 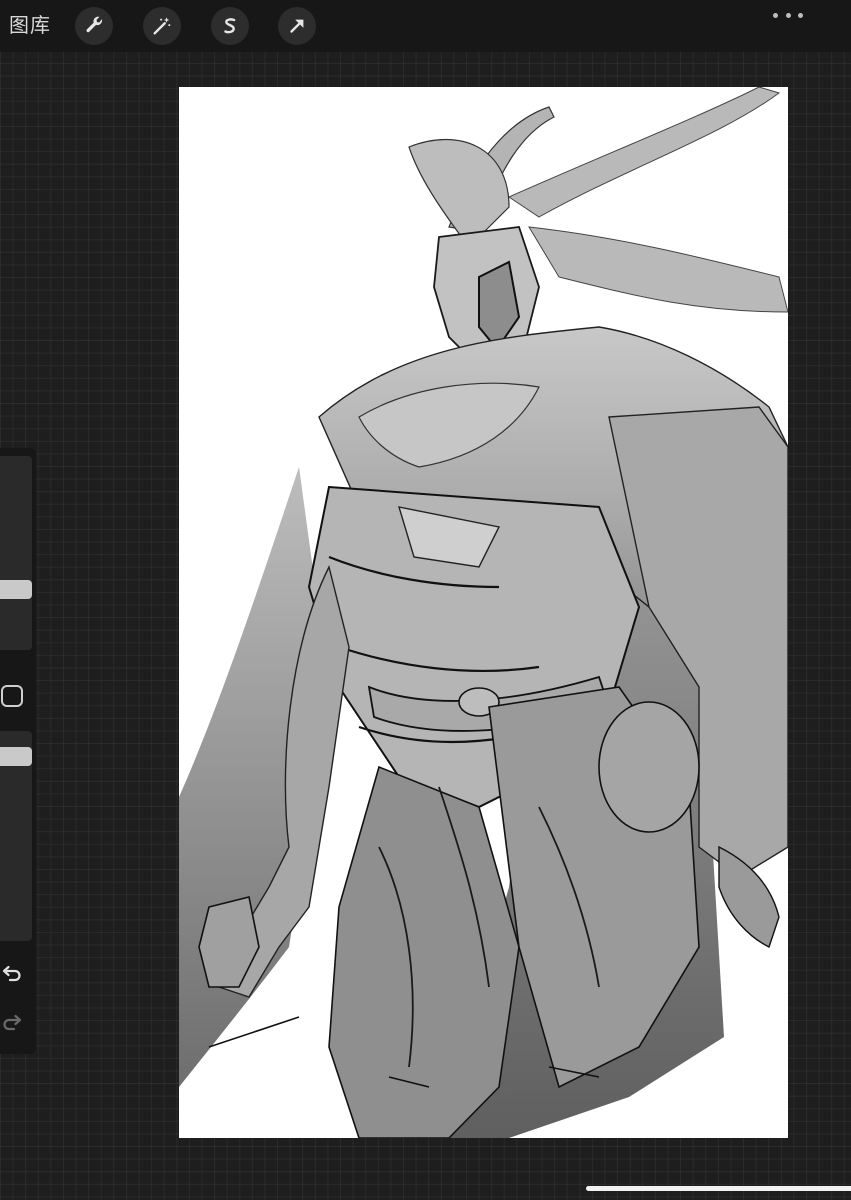 I want to click on selection-s-icon, so click(x=230, y=26).